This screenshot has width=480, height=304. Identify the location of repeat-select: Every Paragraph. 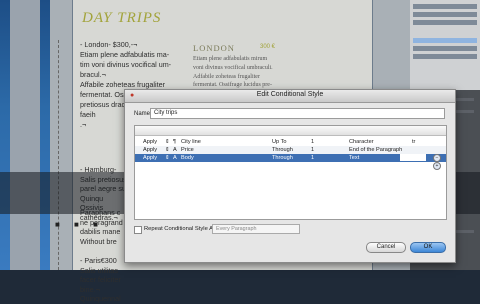
(256, 229).